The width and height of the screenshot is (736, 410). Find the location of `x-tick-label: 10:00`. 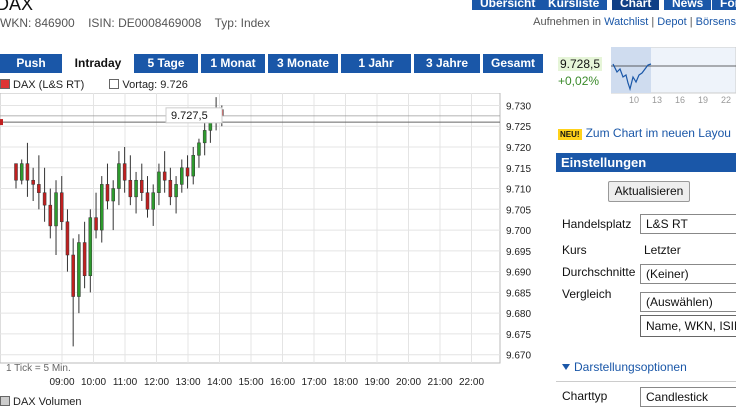

x-tick-label: 10:00 is located at coordinates (93, 382).